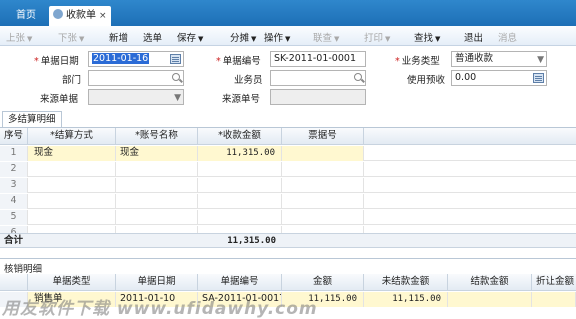 The image size is (576, 319). I want to click on dept-field, so click(136, 78).